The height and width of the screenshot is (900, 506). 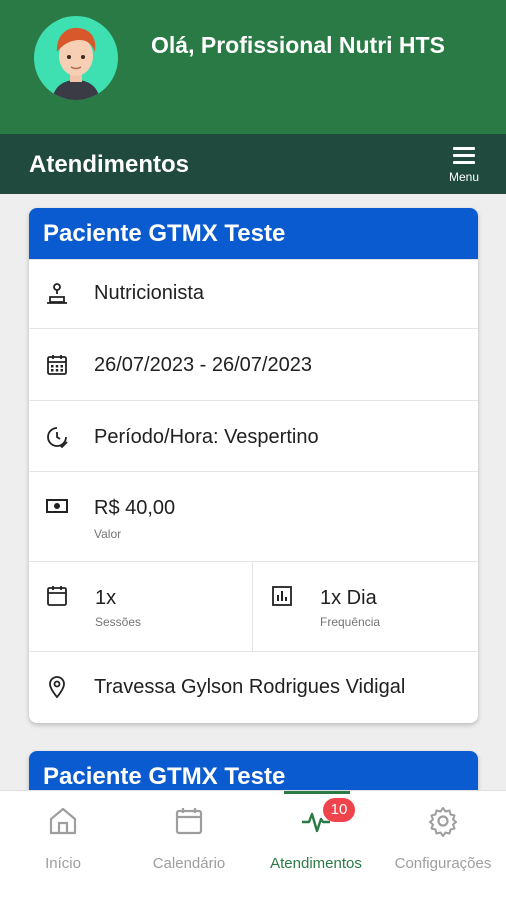 I want to click on nav-calendar: Calendário, so click(x=189, y=845).